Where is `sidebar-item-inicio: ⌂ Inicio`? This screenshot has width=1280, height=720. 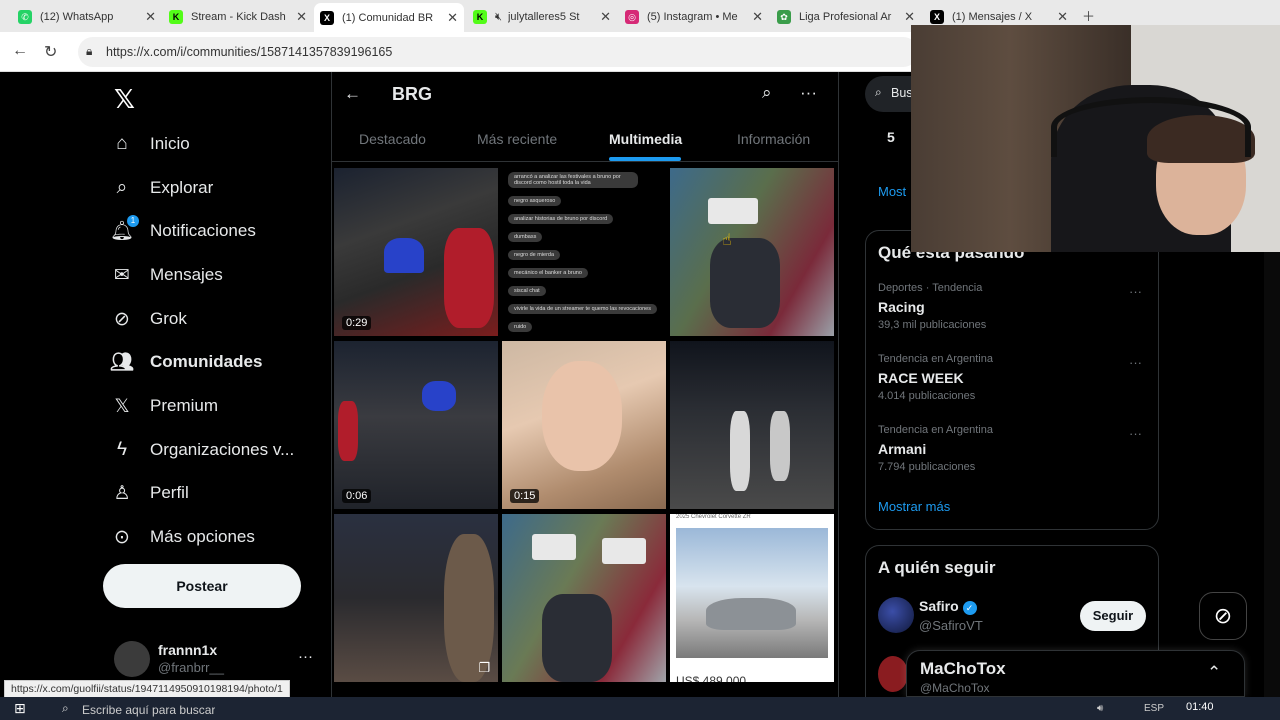
sidebar-item-inicio: ⌂ Inicio is located at coordinates (150, 144).